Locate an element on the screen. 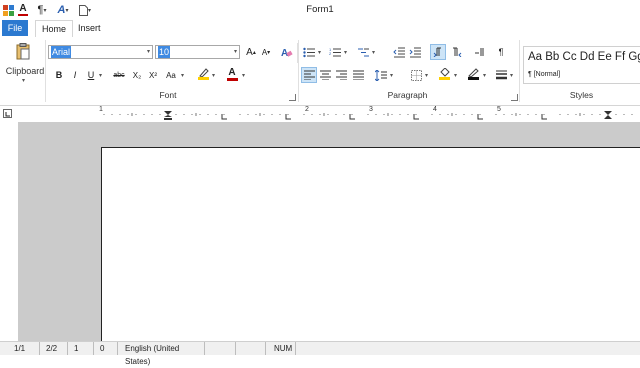 Image resolution: width=640 pixels, height=368 pixels. window-title: Form1 is located at coordinates (320, 9).